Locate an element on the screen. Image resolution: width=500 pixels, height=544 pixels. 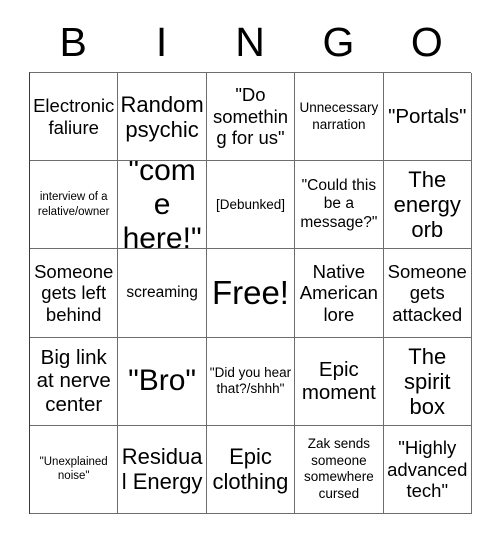
bingo-cell: The energy orb is located at coordinates (427, 205).